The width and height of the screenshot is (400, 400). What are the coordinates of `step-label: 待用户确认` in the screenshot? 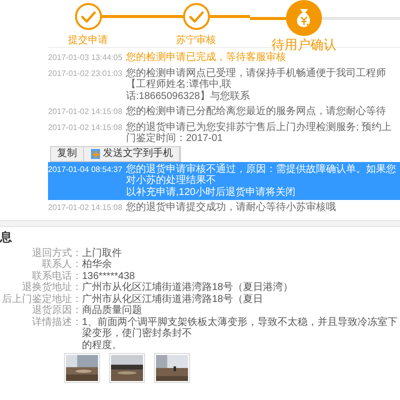 It's located at (304, 44).